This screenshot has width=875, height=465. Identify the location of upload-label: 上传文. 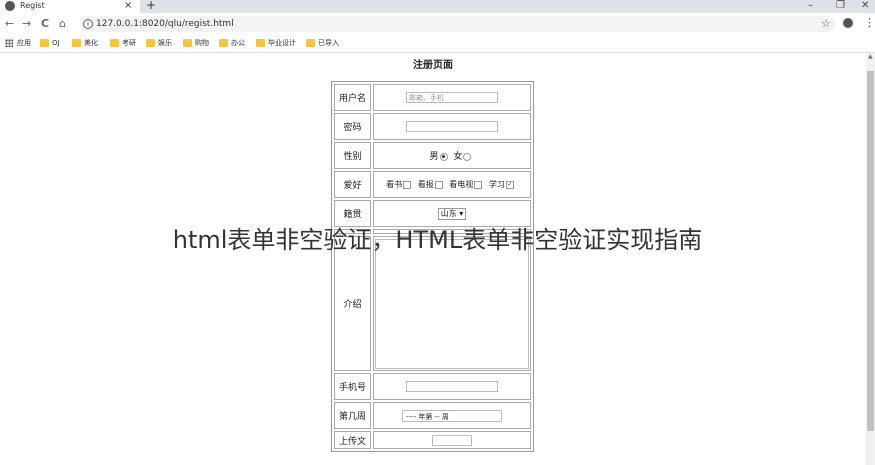
(352, 440).